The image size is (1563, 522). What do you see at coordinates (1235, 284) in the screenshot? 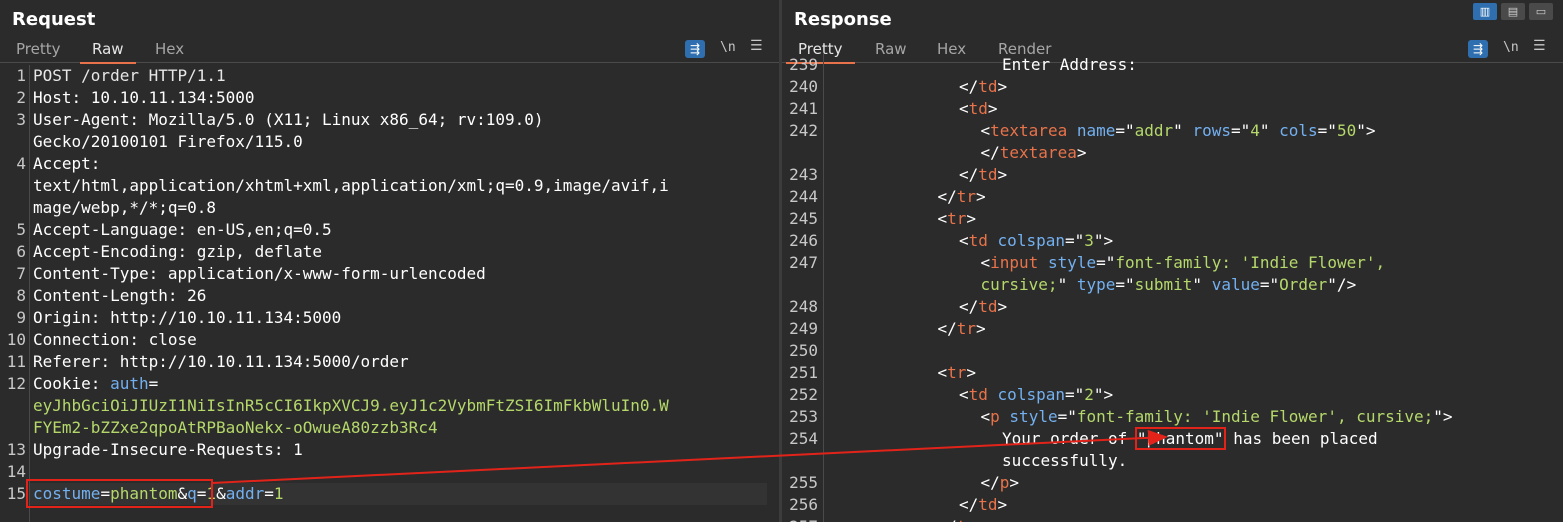
I see `token: value` at bounding box center [1235, 284].